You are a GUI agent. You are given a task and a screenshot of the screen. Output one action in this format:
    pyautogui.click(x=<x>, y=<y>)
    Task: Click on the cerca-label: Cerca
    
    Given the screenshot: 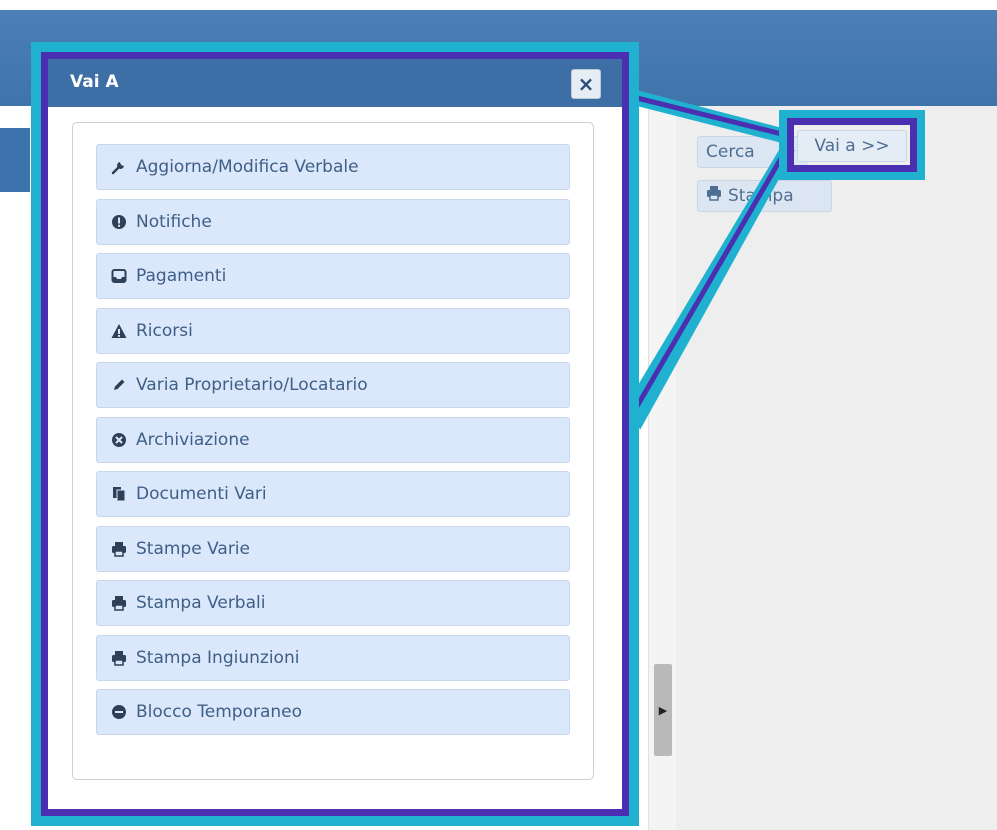 What is the action you would take?
    pyautogui.click(x=730, y=152)
    